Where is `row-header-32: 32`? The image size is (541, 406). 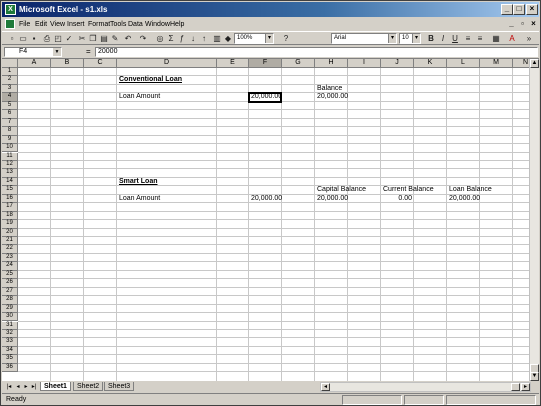
row-header-32: 32 is located at coordinates (10, 334).